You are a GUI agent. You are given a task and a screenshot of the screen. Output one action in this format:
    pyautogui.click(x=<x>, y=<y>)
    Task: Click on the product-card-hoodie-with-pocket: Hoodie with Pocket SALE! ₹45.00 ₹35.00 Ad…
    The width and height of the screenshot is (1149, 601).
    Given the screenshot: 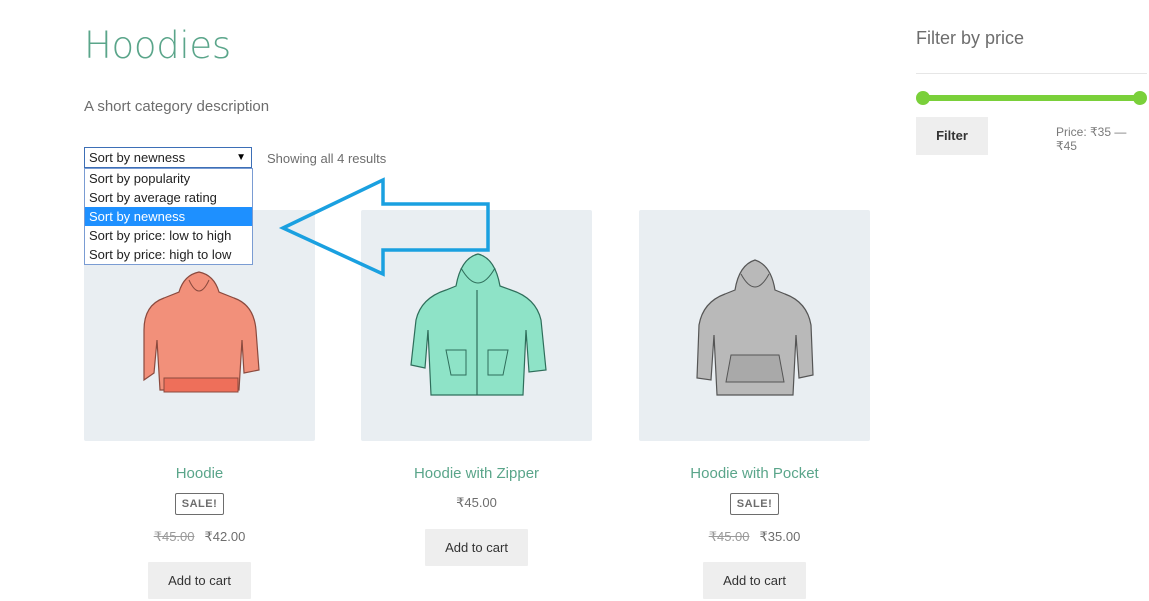 What is the action you would take?
    pyautogui.click(x=754, y=404)
    